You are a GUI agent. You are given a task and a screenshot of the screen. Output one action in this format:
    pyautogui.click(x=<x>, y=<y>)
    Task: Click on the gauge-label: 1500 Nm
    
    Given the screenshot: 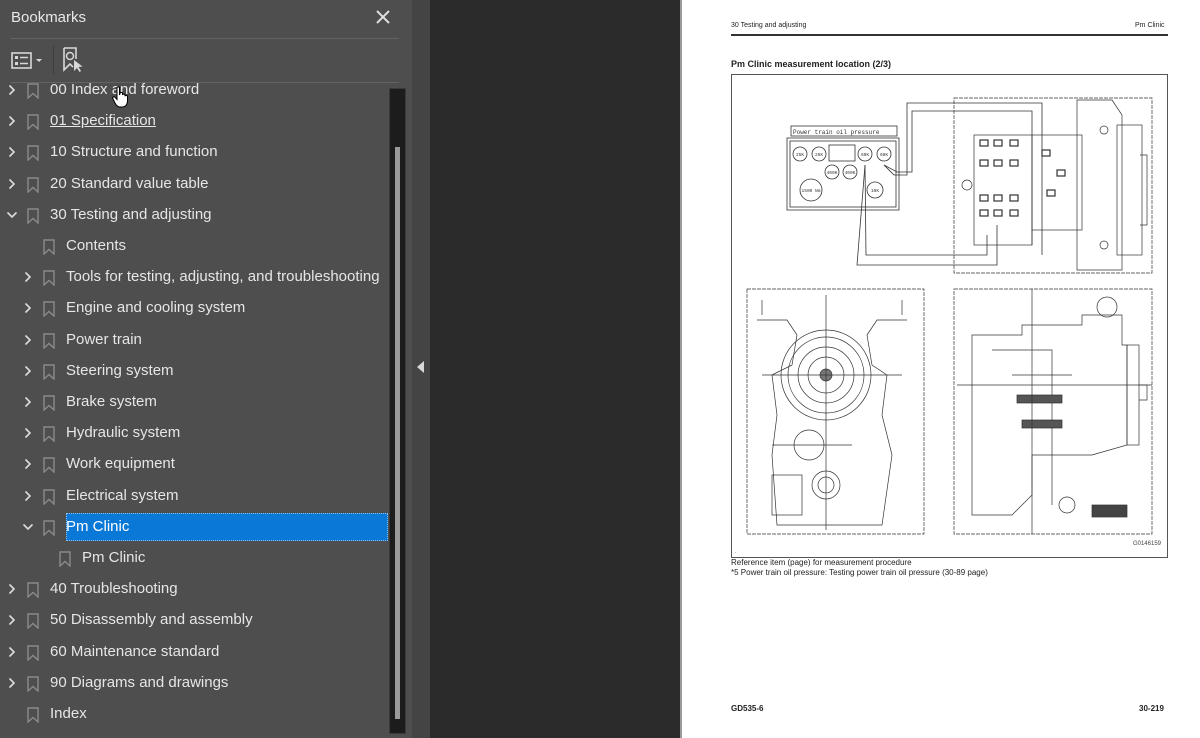 What is the action you would take?
    pyautogui.click(x=811, y=191)
    